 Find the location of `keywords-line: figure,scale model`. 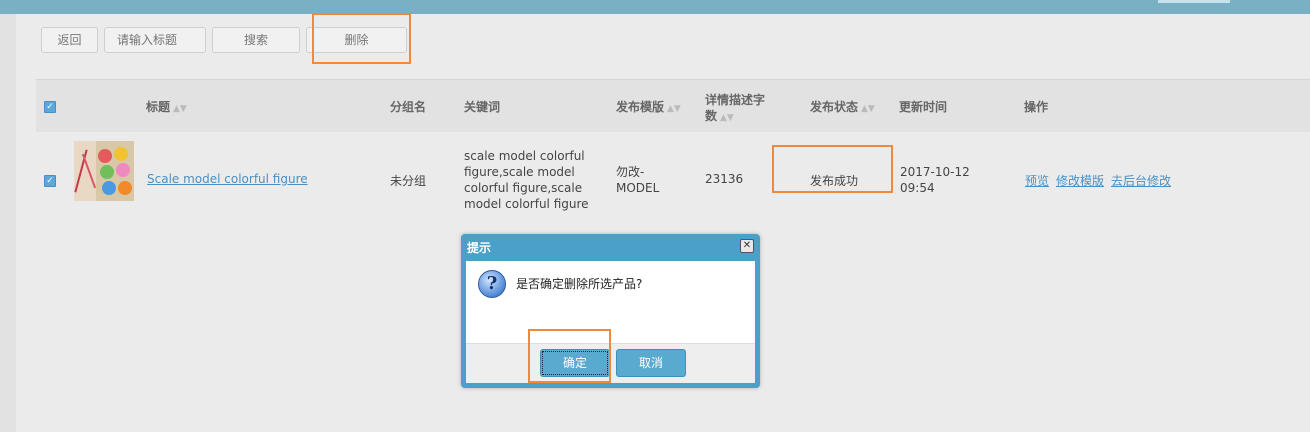

keywords-line: figure,scale model is located at coordinates (519, 172).